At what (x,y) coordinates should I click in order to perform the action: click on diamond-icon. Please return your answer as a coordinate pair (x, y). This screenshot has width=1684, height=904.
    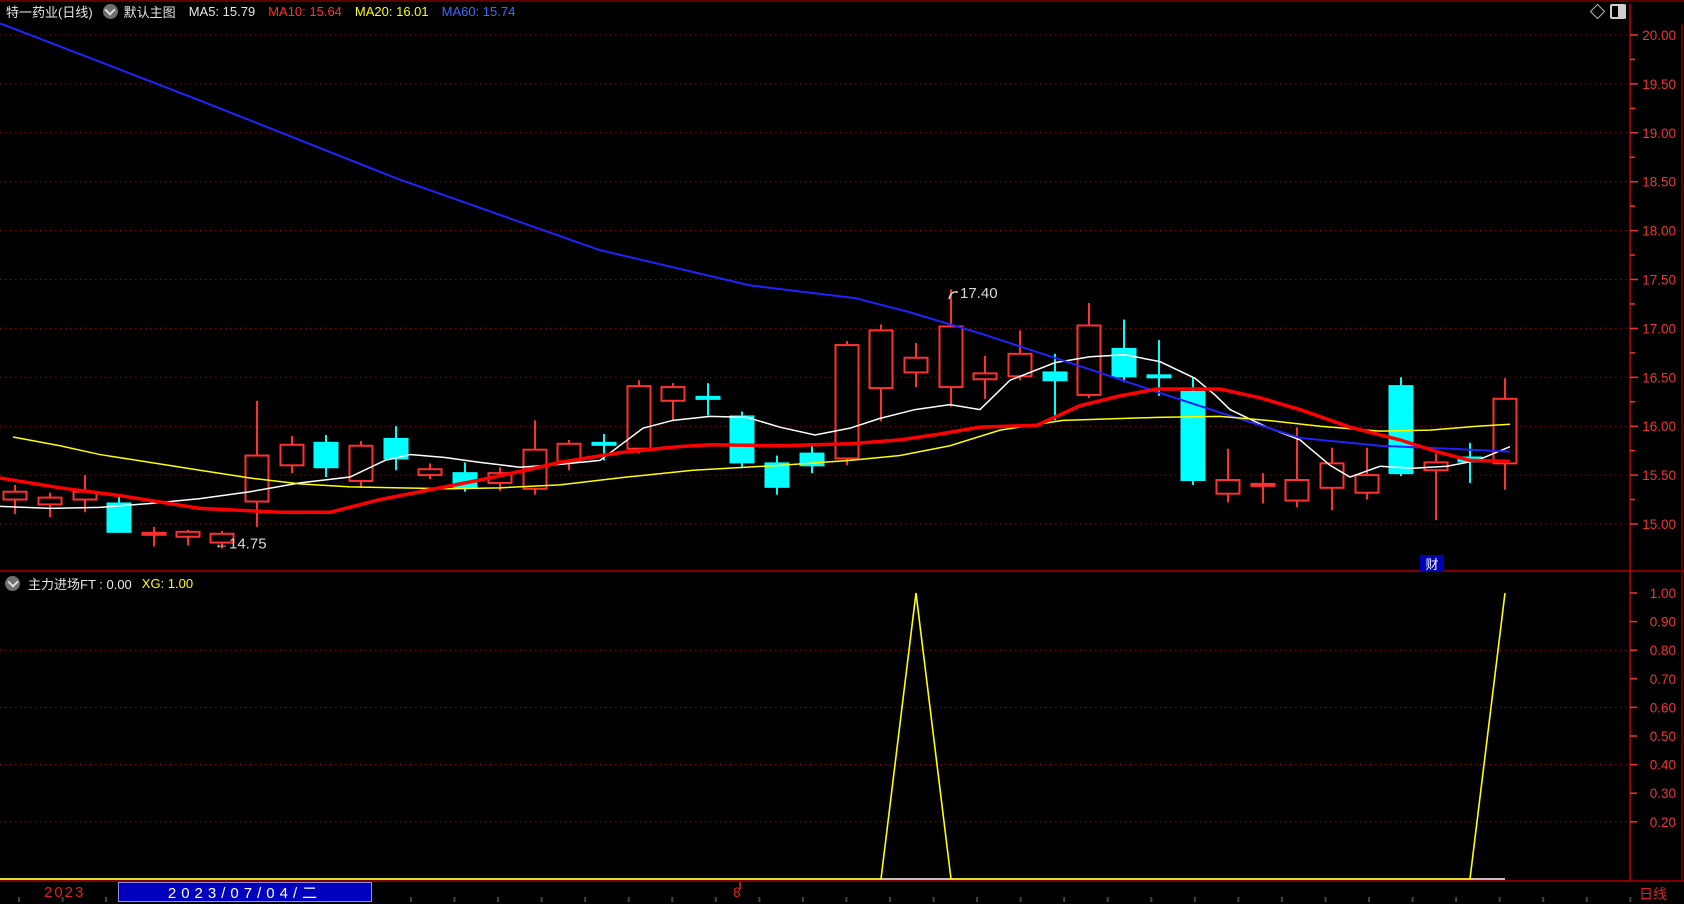
    Looking at the image, I should click on (1597, 11).